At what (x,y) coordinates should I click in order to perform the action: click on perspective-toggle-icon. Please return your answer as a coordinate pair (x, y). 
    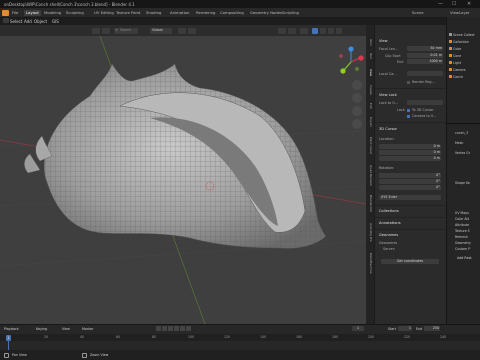
    Looking at the image, I should click on (357, 124).